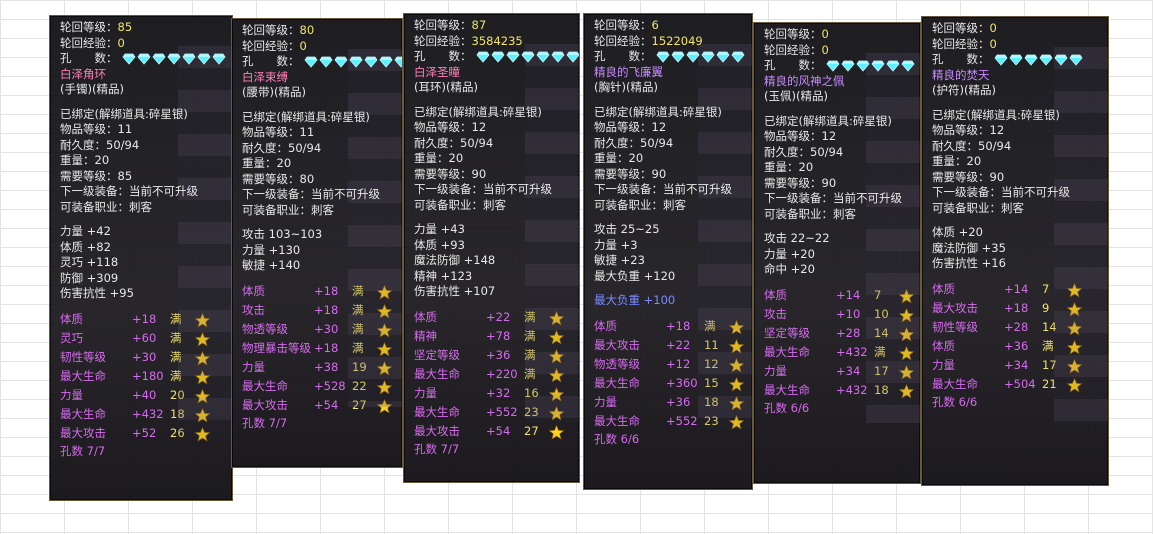 The width and height of the screenshot is (1153, 534). I want to click on enhancement-row: 攻击 +18 满, so click(322, 311).